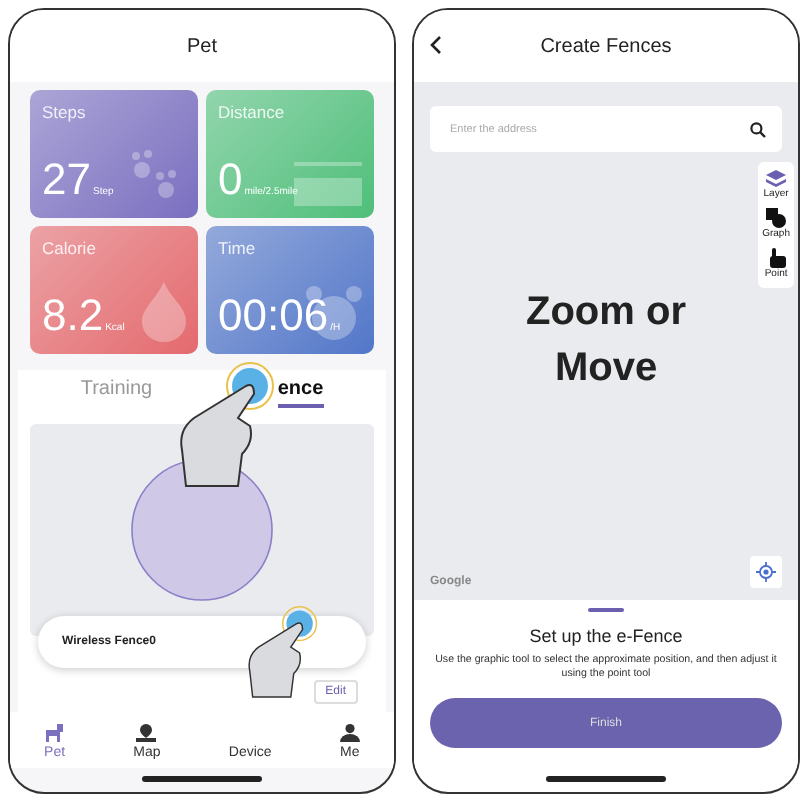 Image resolution: width=808 pixels, height=802 pixels. What do you see at coordinates (273, 316) in the screenshot?
I see `stat-value: 00:06` at bounding box center [273, 316].